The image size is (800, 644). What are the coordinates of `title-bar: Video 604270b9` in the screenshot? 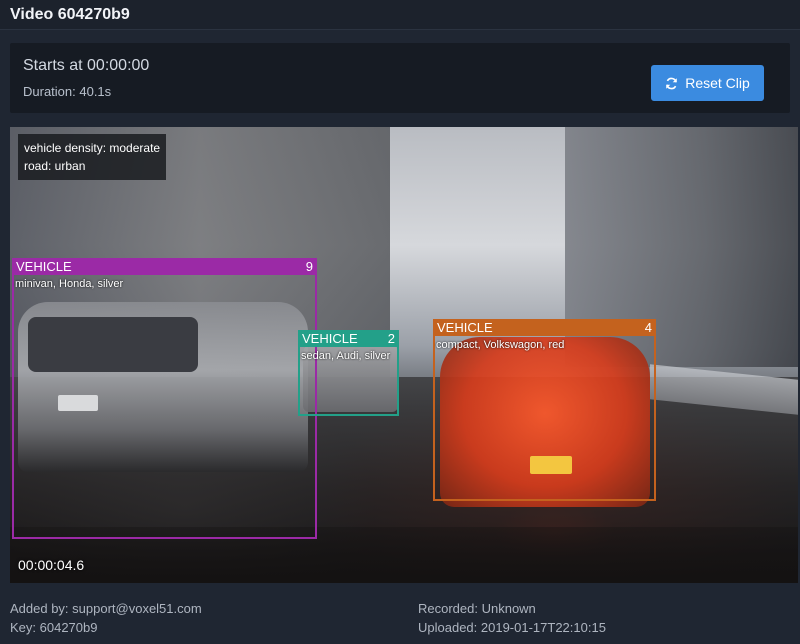 It's located at (400, 15).